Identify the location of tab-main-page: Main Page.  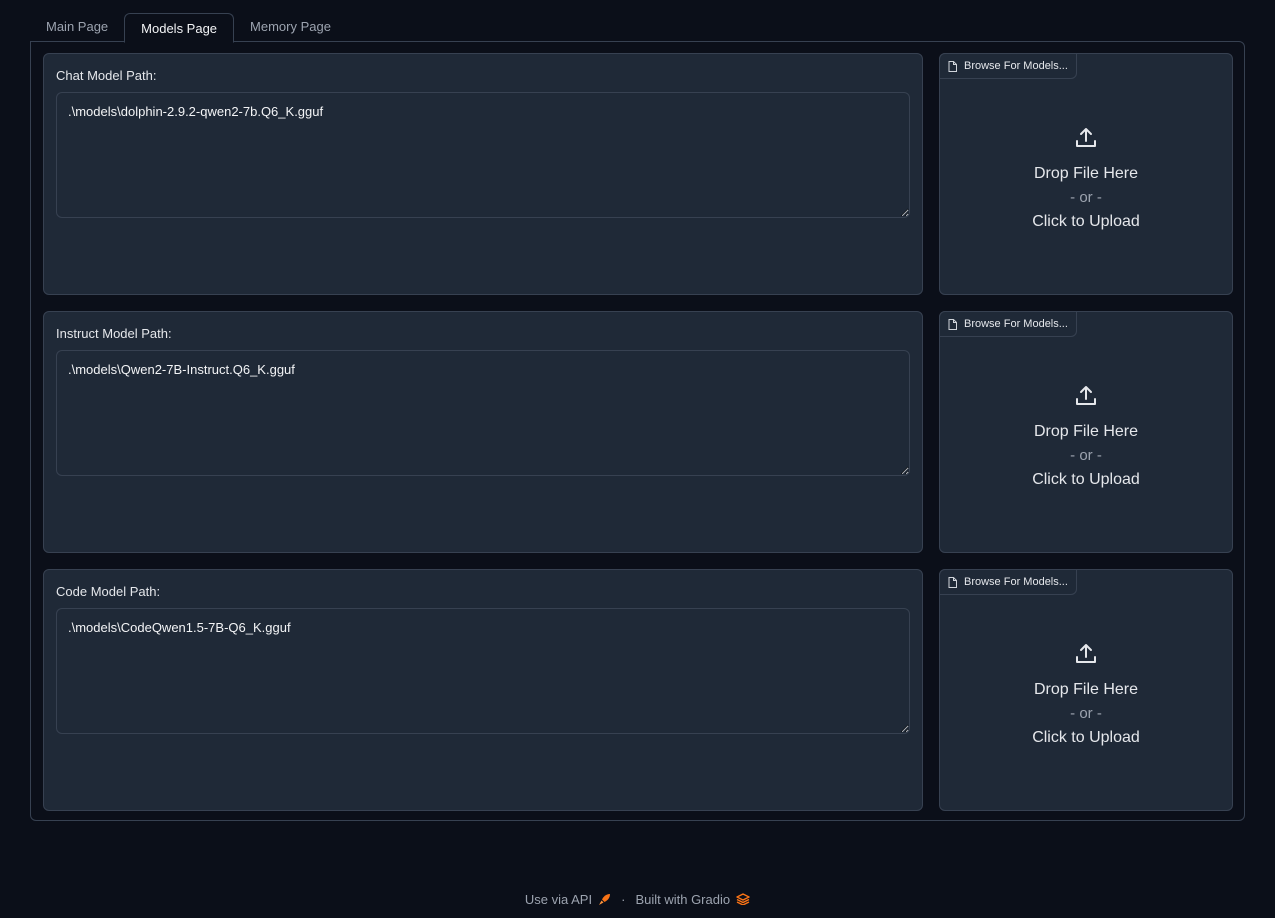
(77, 27).